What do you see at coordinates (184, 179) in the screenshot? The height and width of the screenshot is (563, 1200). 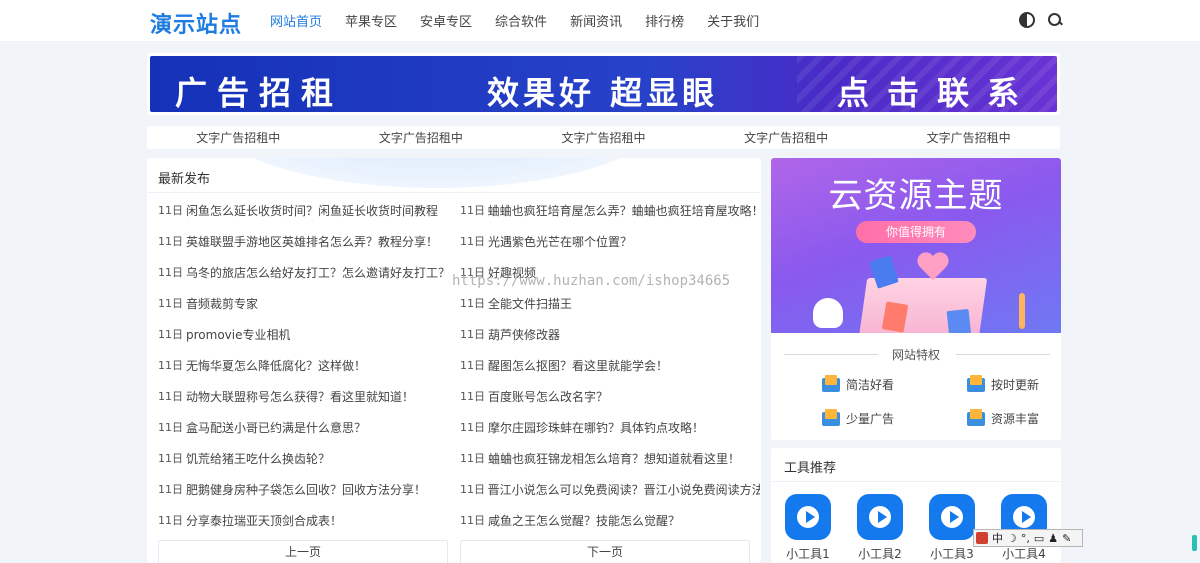 I see `latest-title: 最新发布` at bounding box center [184, 179].